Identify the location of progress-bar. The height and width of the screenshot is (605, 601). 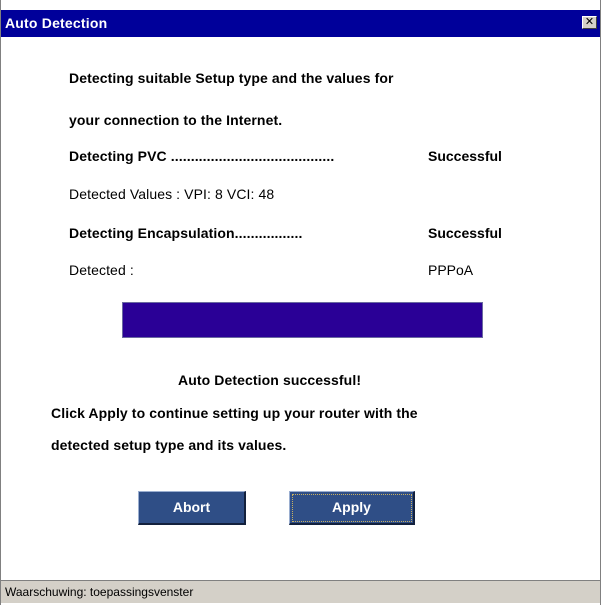
(302, 320).